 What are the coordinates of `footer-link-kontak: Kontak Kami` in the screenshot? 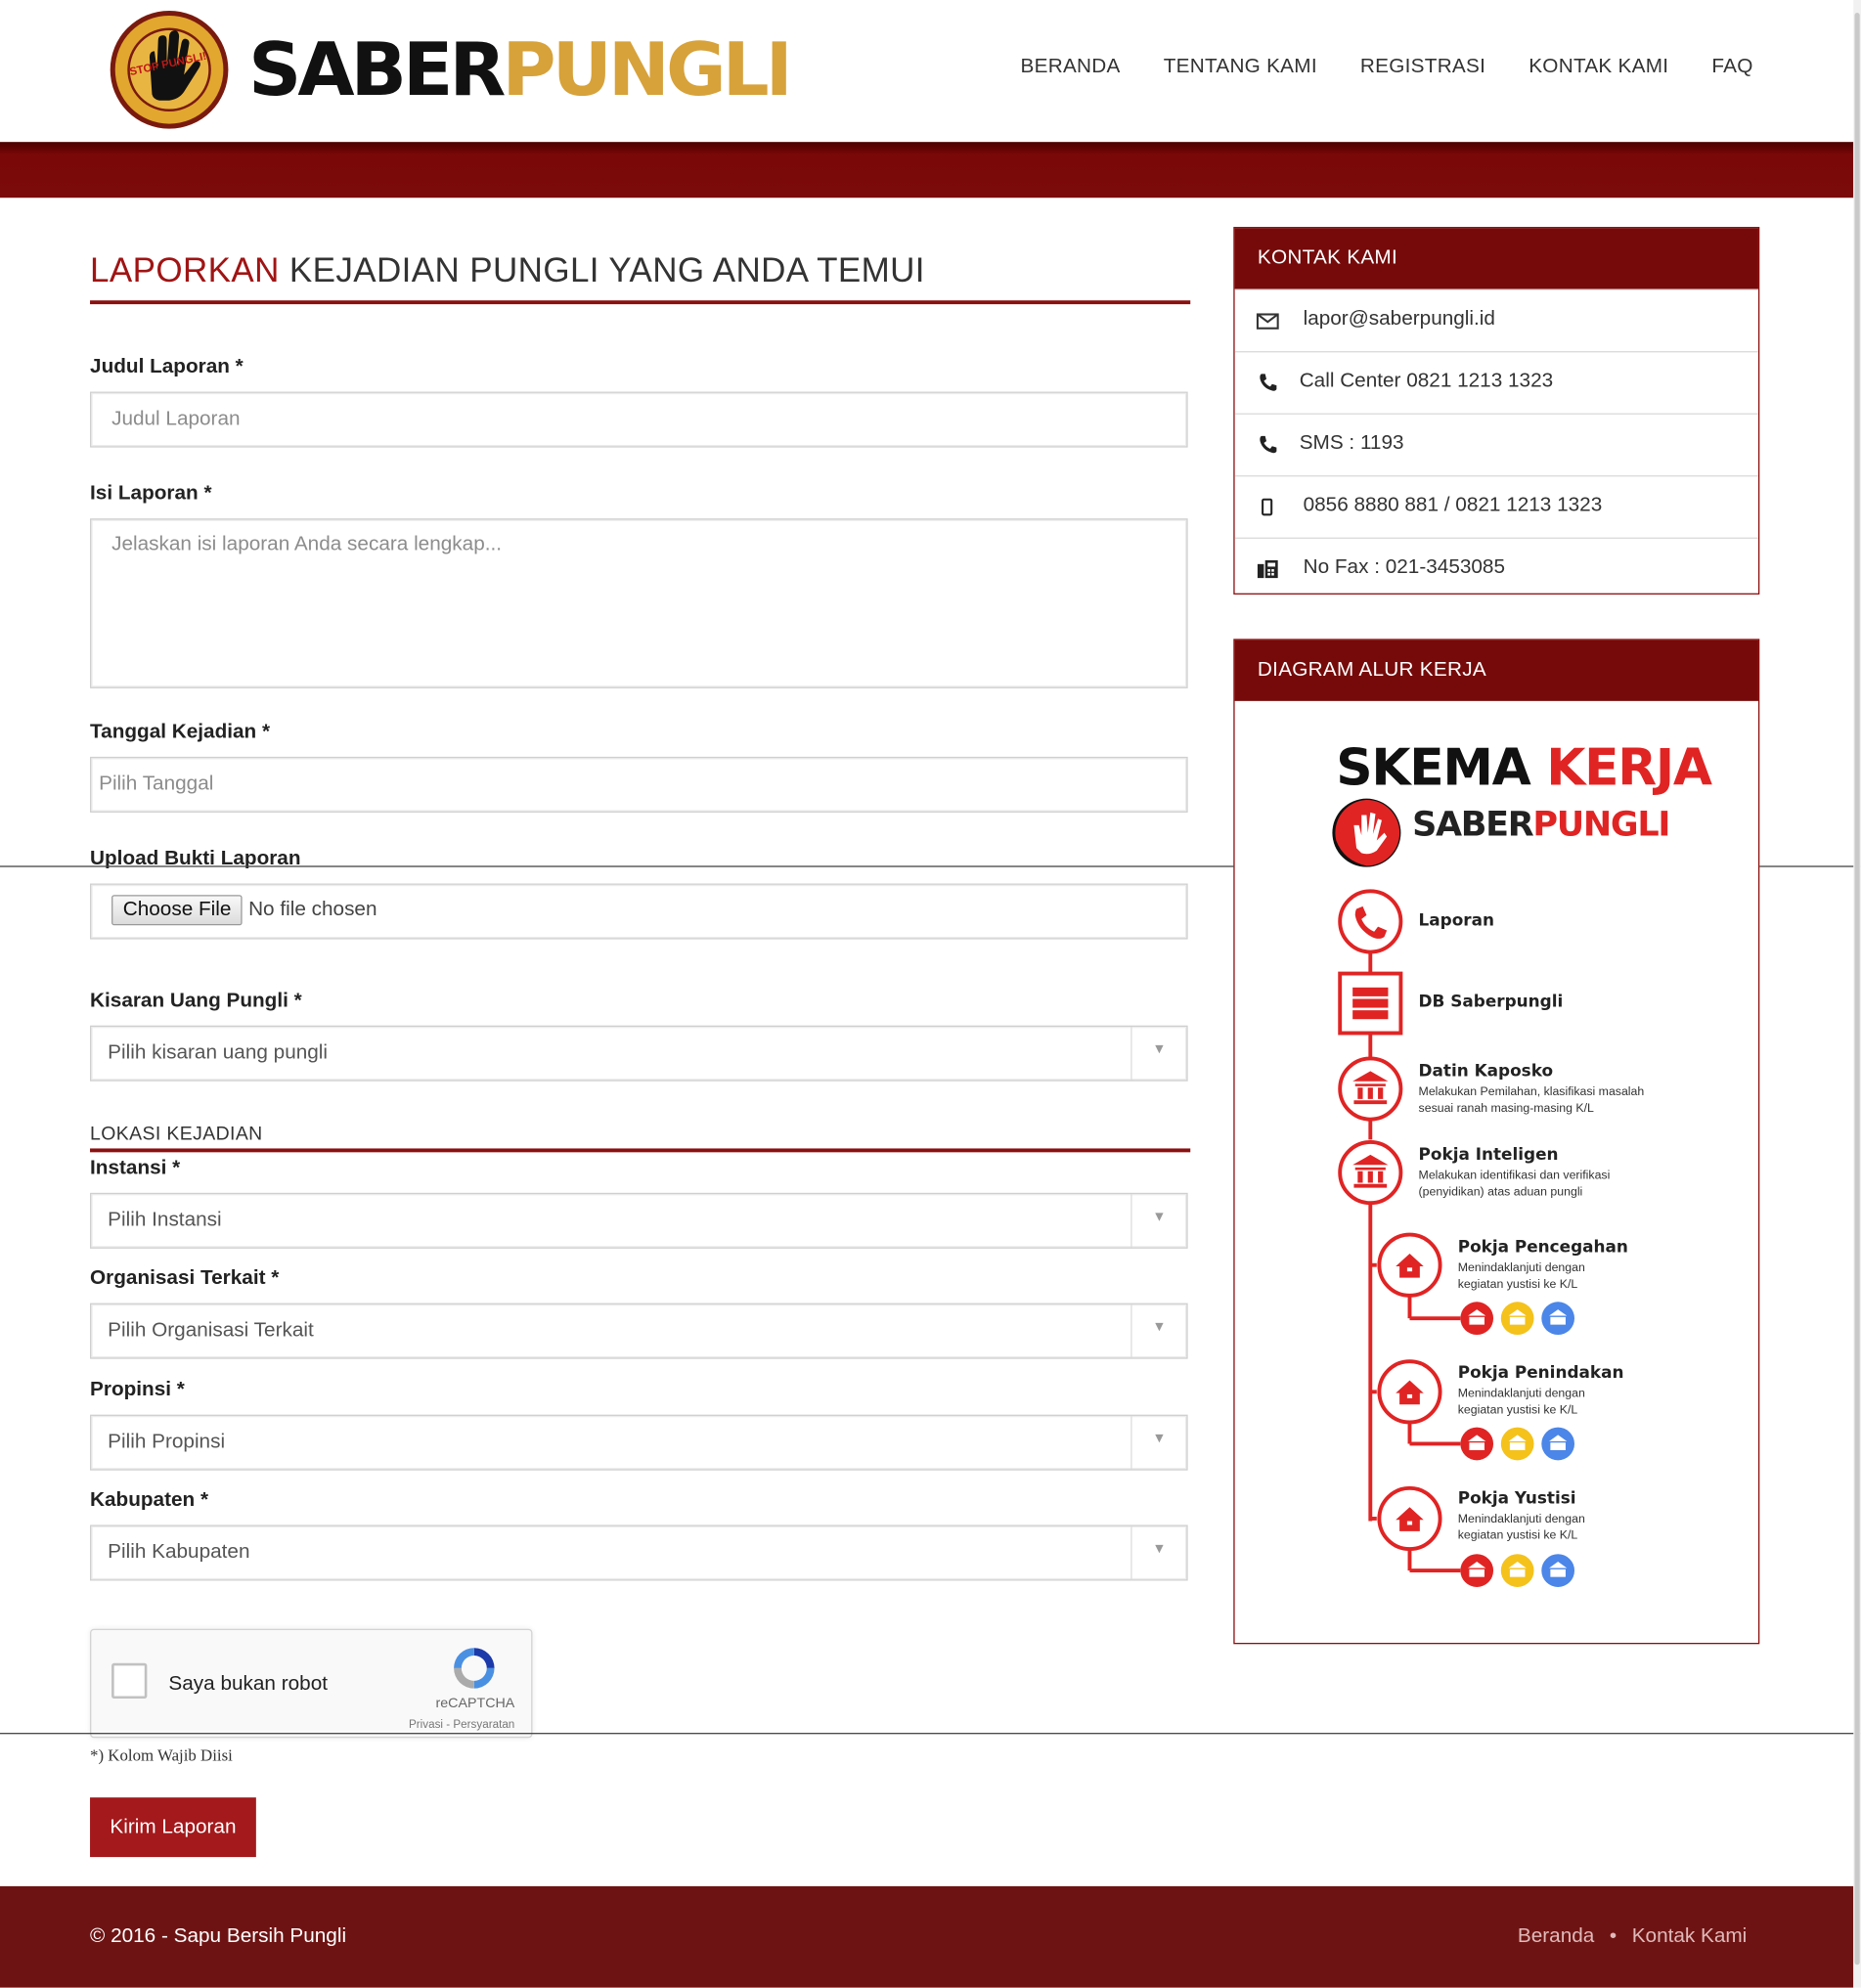 It's located at (1690, 1936).